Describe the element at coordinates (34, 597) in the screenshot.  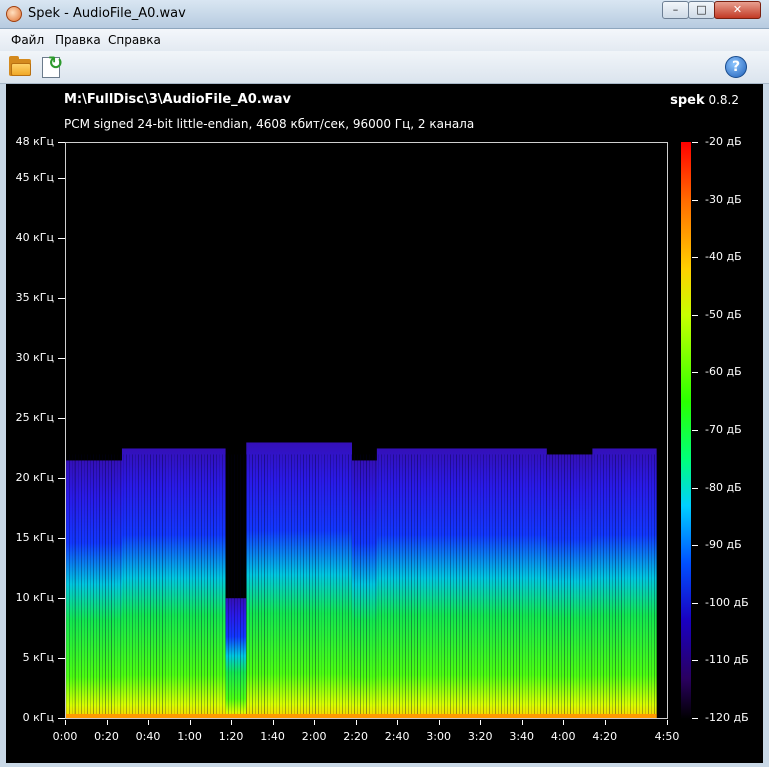
I see `y-tick-label: 10 кГц` at that location.